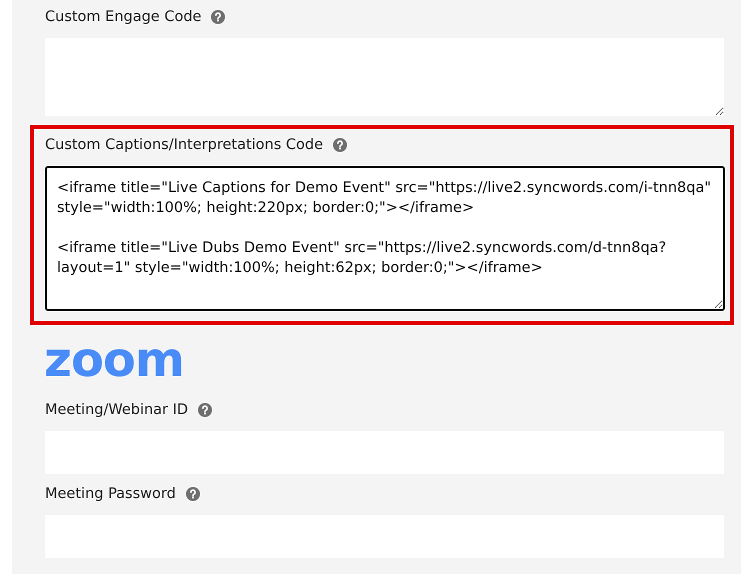 This screenshot has height=574, width=753. Describe the element at coordinates (384, 77) in the screenshot. I see `code-field` at that location.